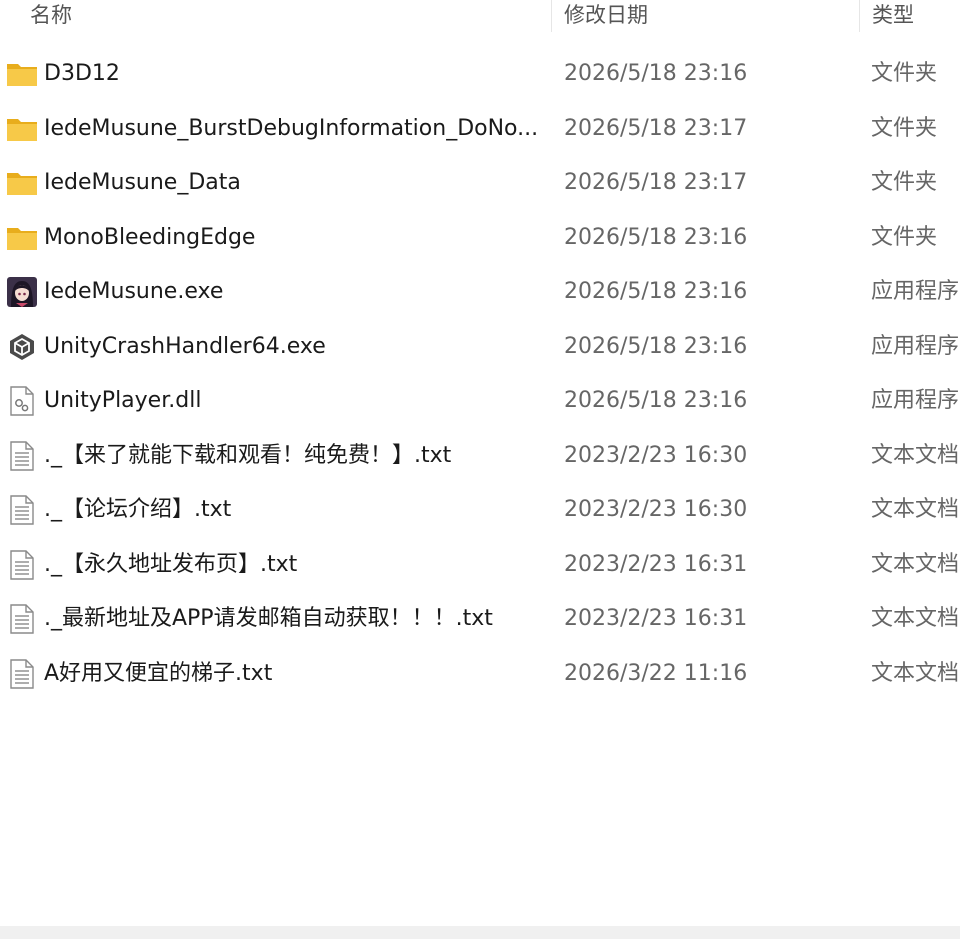 This screenshot has width=960, height=939. What do you see at coordinates (158, 673) in the screenshot?
I see `file-name: A好用又便宜的梯子.txt` at bounding box center [158, 673].